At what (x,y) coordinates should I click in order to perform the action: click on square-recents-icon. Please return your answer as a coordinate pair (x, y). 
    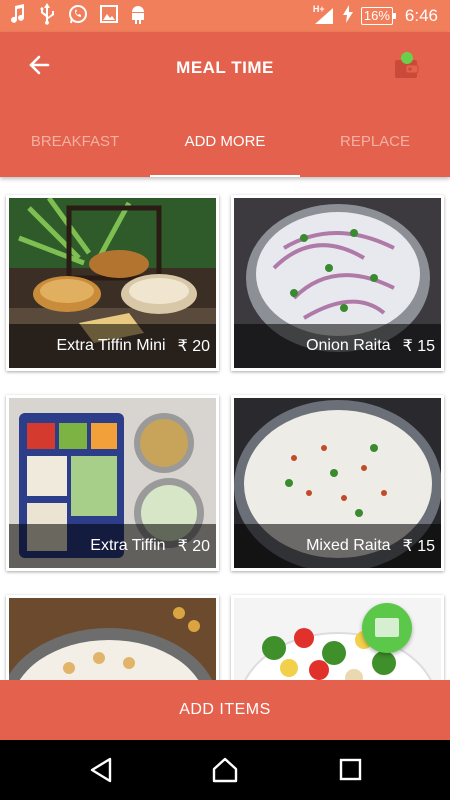
    Looking at the image, I should click on (350, 769).